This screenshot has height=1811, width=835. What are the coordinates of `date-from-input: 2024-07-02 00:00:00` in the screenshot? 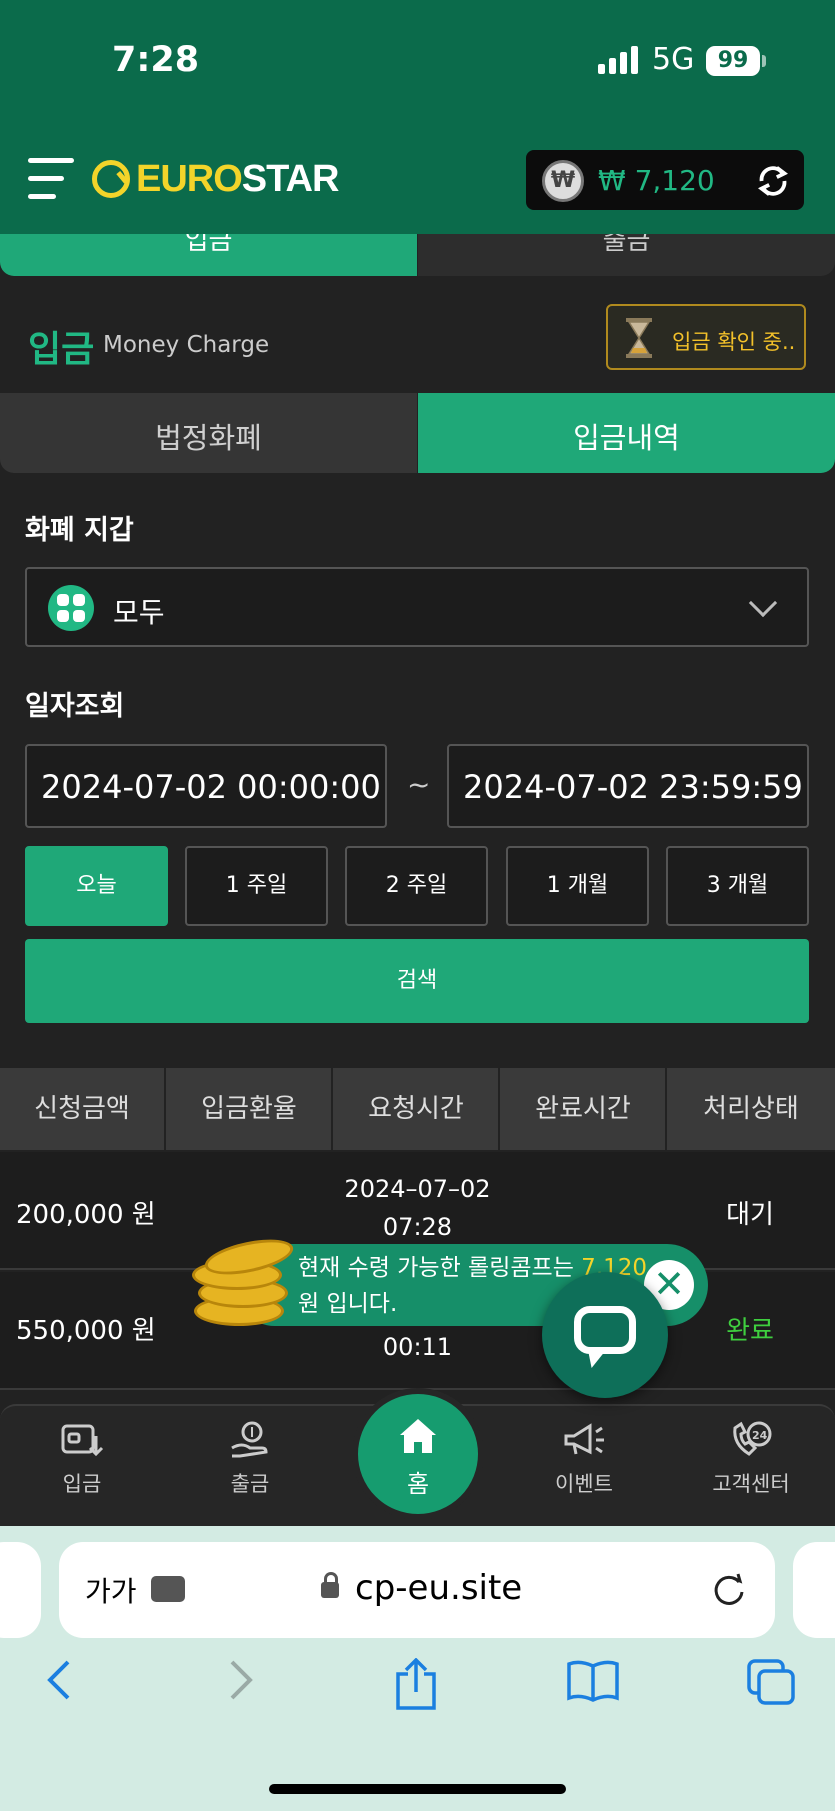 It's located at (206, 786).